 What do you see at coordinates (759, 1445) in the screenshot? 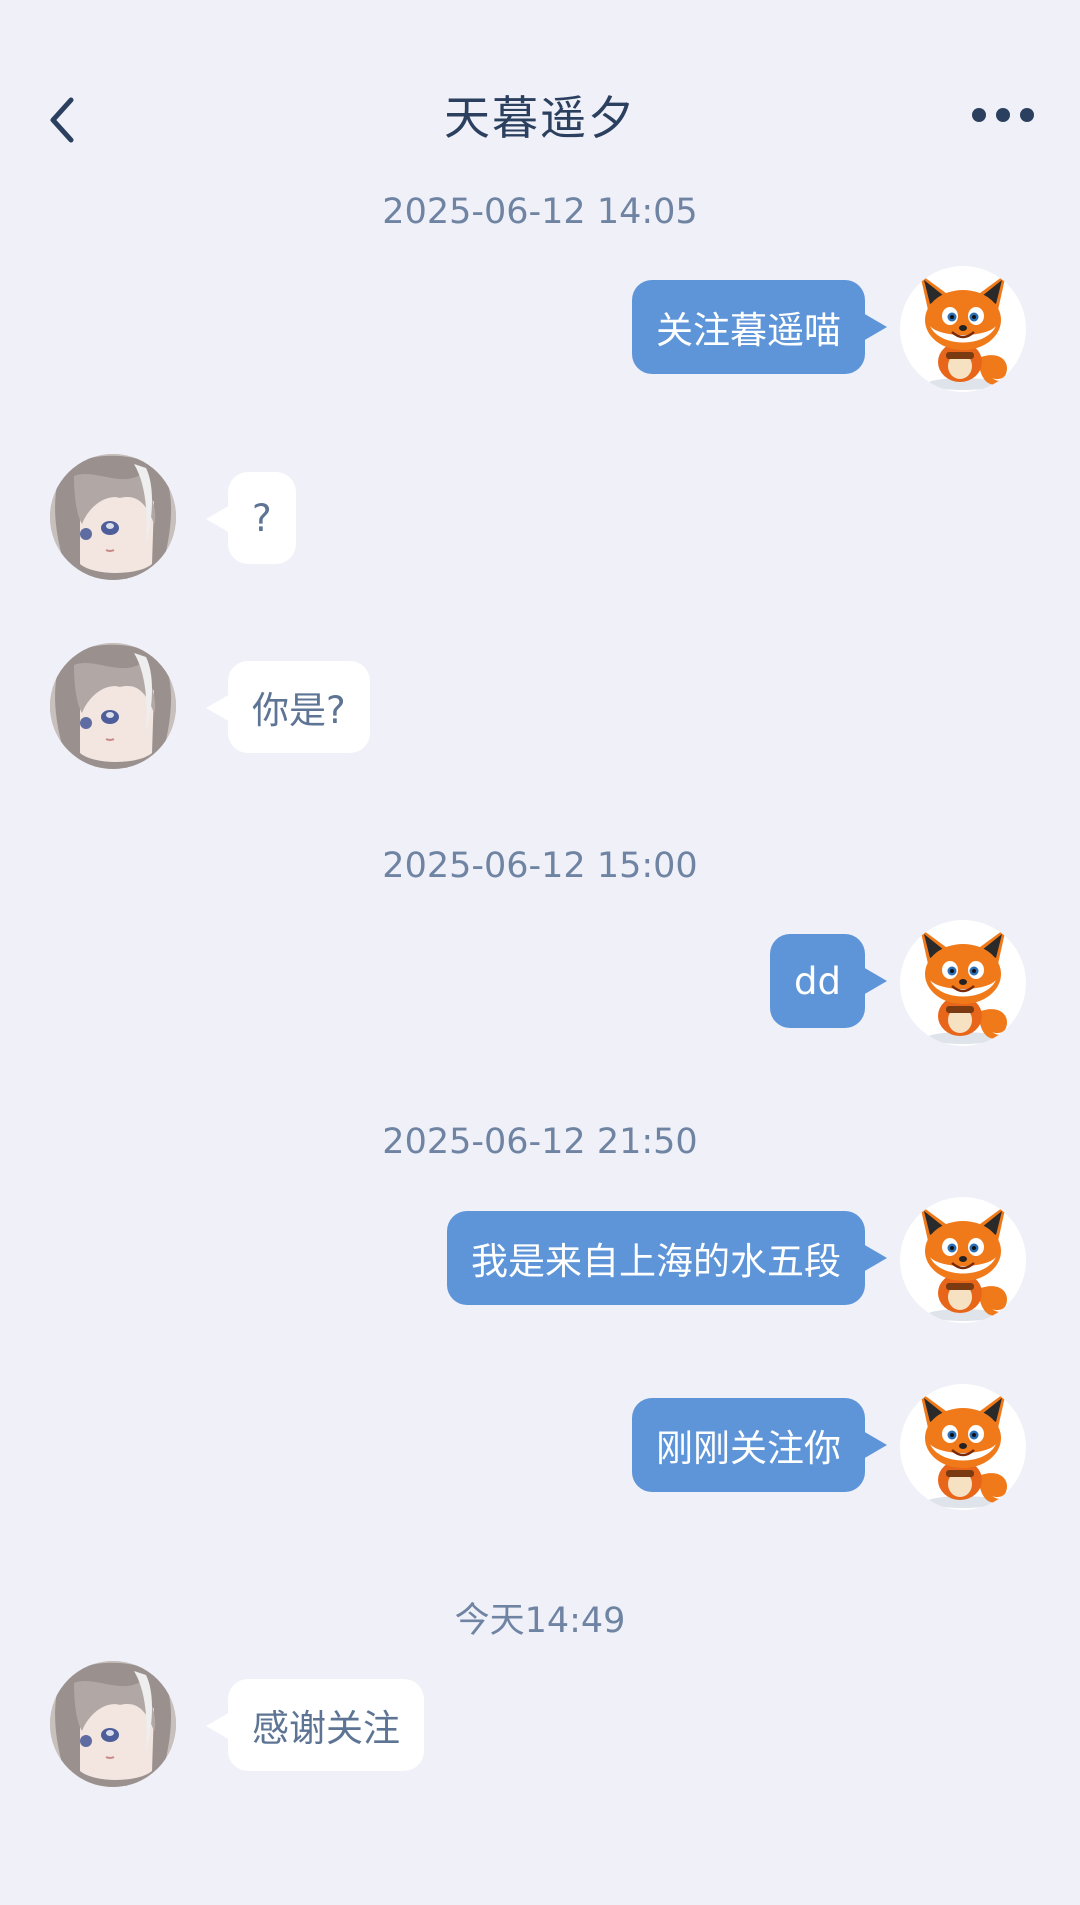
I see `message-bubble: 刚刚关注你` at bounding box center [759, 1445].